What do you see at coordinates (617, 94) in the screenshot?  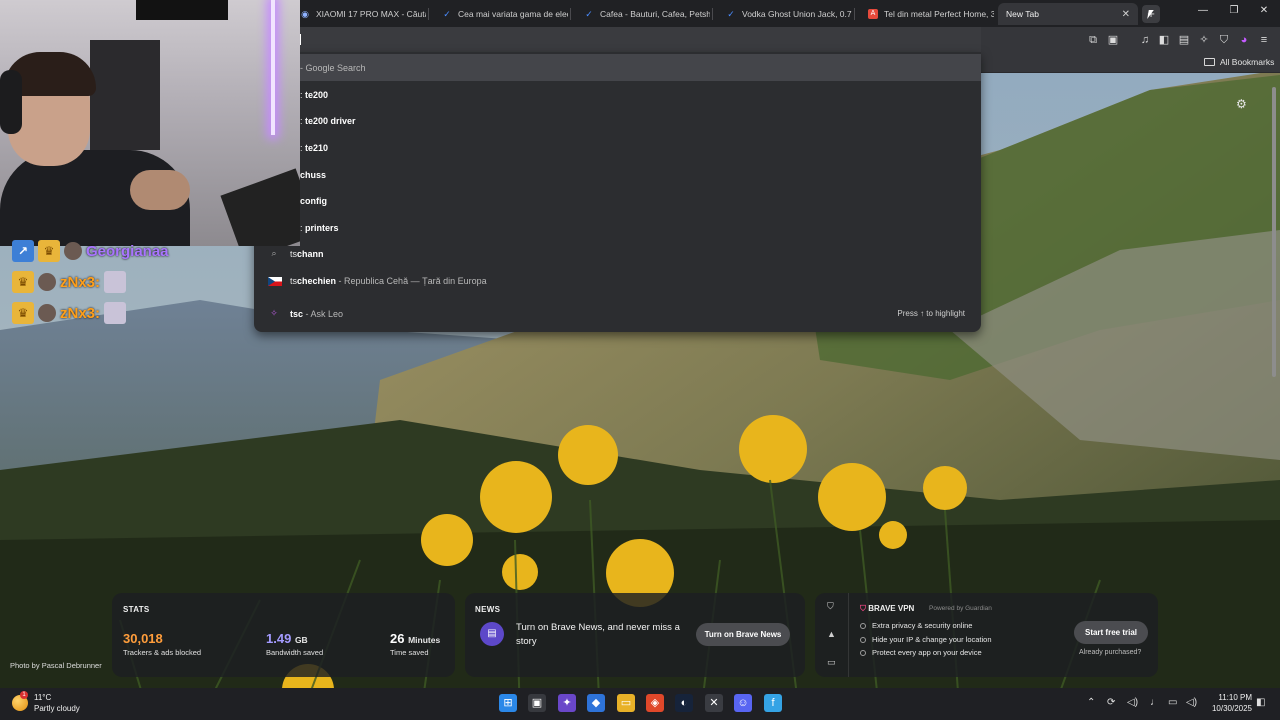 I see `suggestion-item: : te200` at bounding box center [617, 94].